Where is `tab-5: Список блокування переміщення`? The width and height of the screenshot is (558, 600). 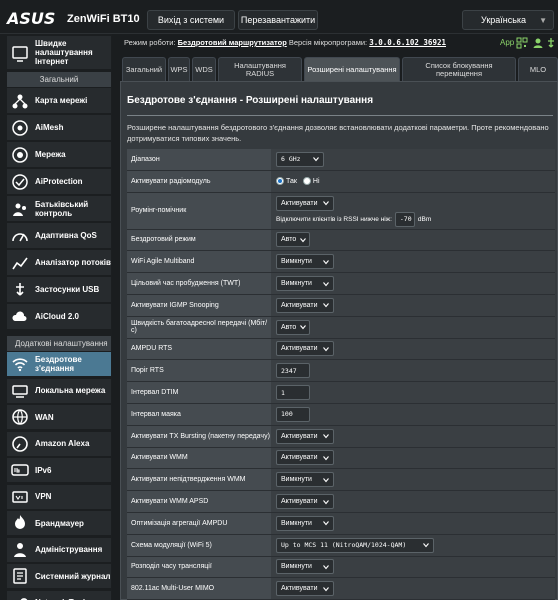
tab-5: Список блокування переміщення is located at coordinates (459, 69).